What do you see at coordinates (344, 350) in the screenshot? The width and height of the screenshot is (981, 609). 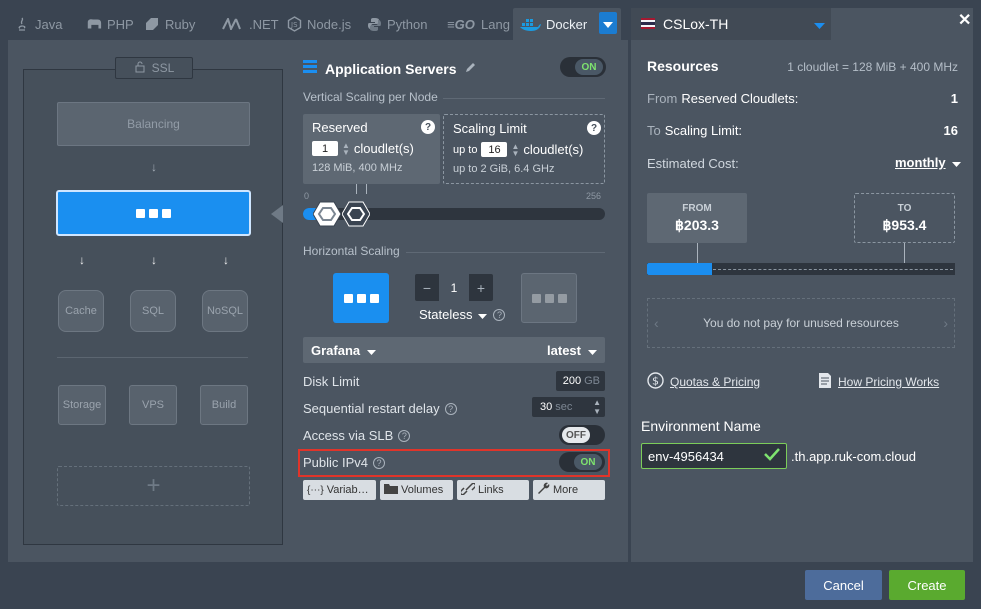 I see `image-name-select: Grafana` at bounding box center [344, 350].